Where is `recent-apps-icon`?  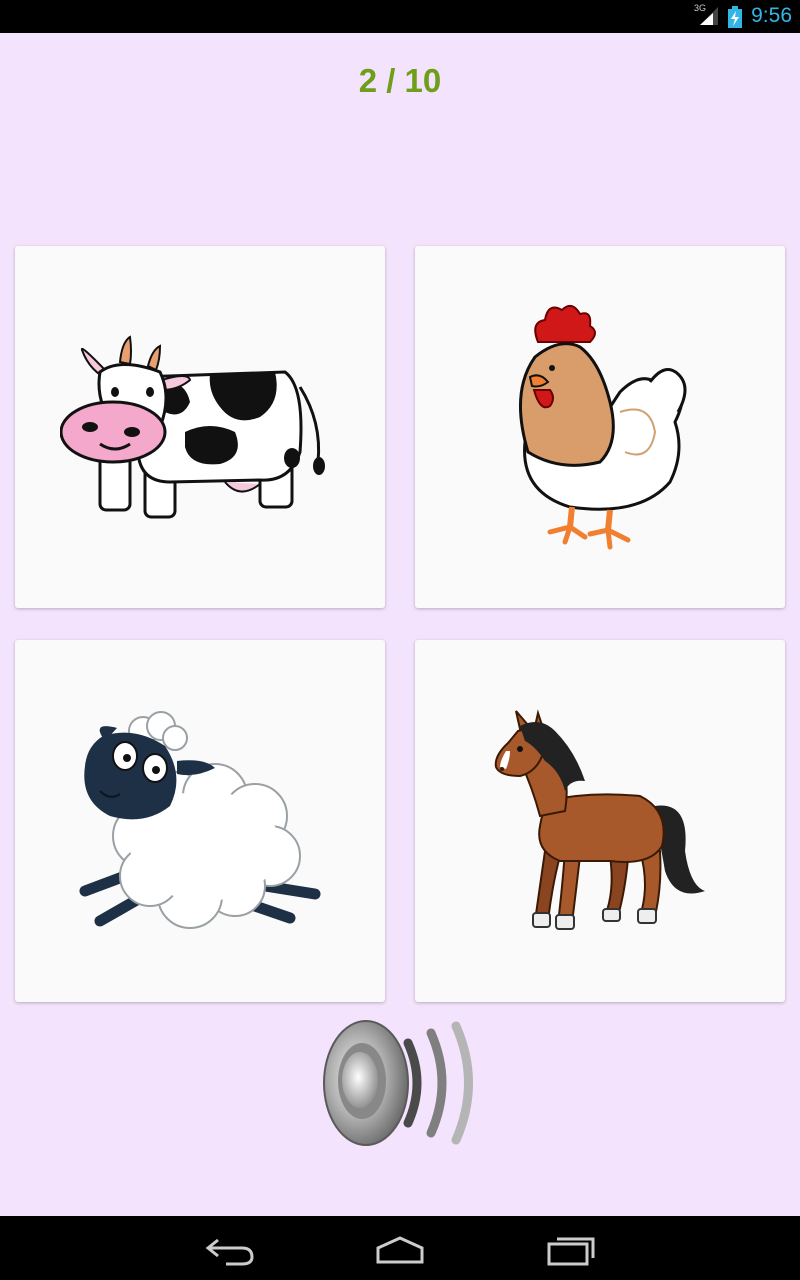
recent-apps-icon is located at coordinates (571, 1251).